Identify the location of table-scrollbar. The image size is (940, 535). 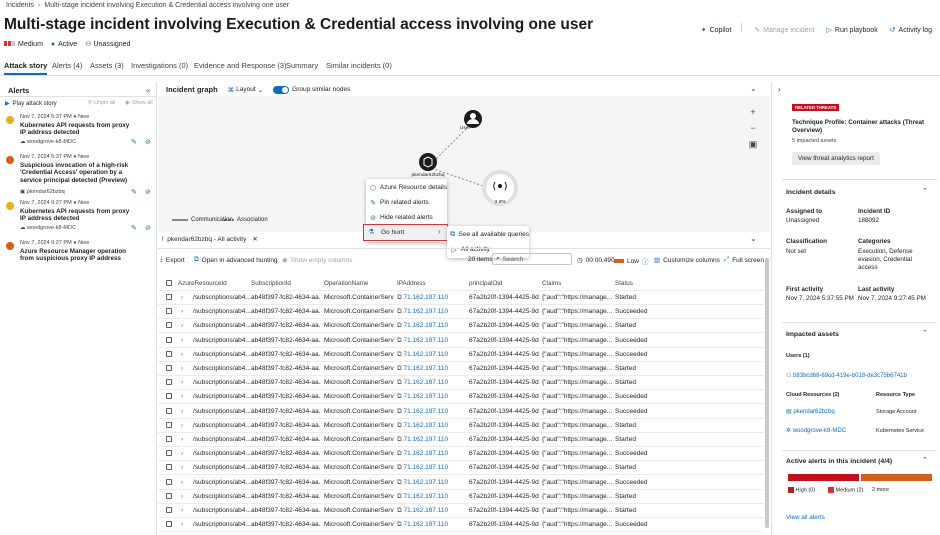
(767, 393).